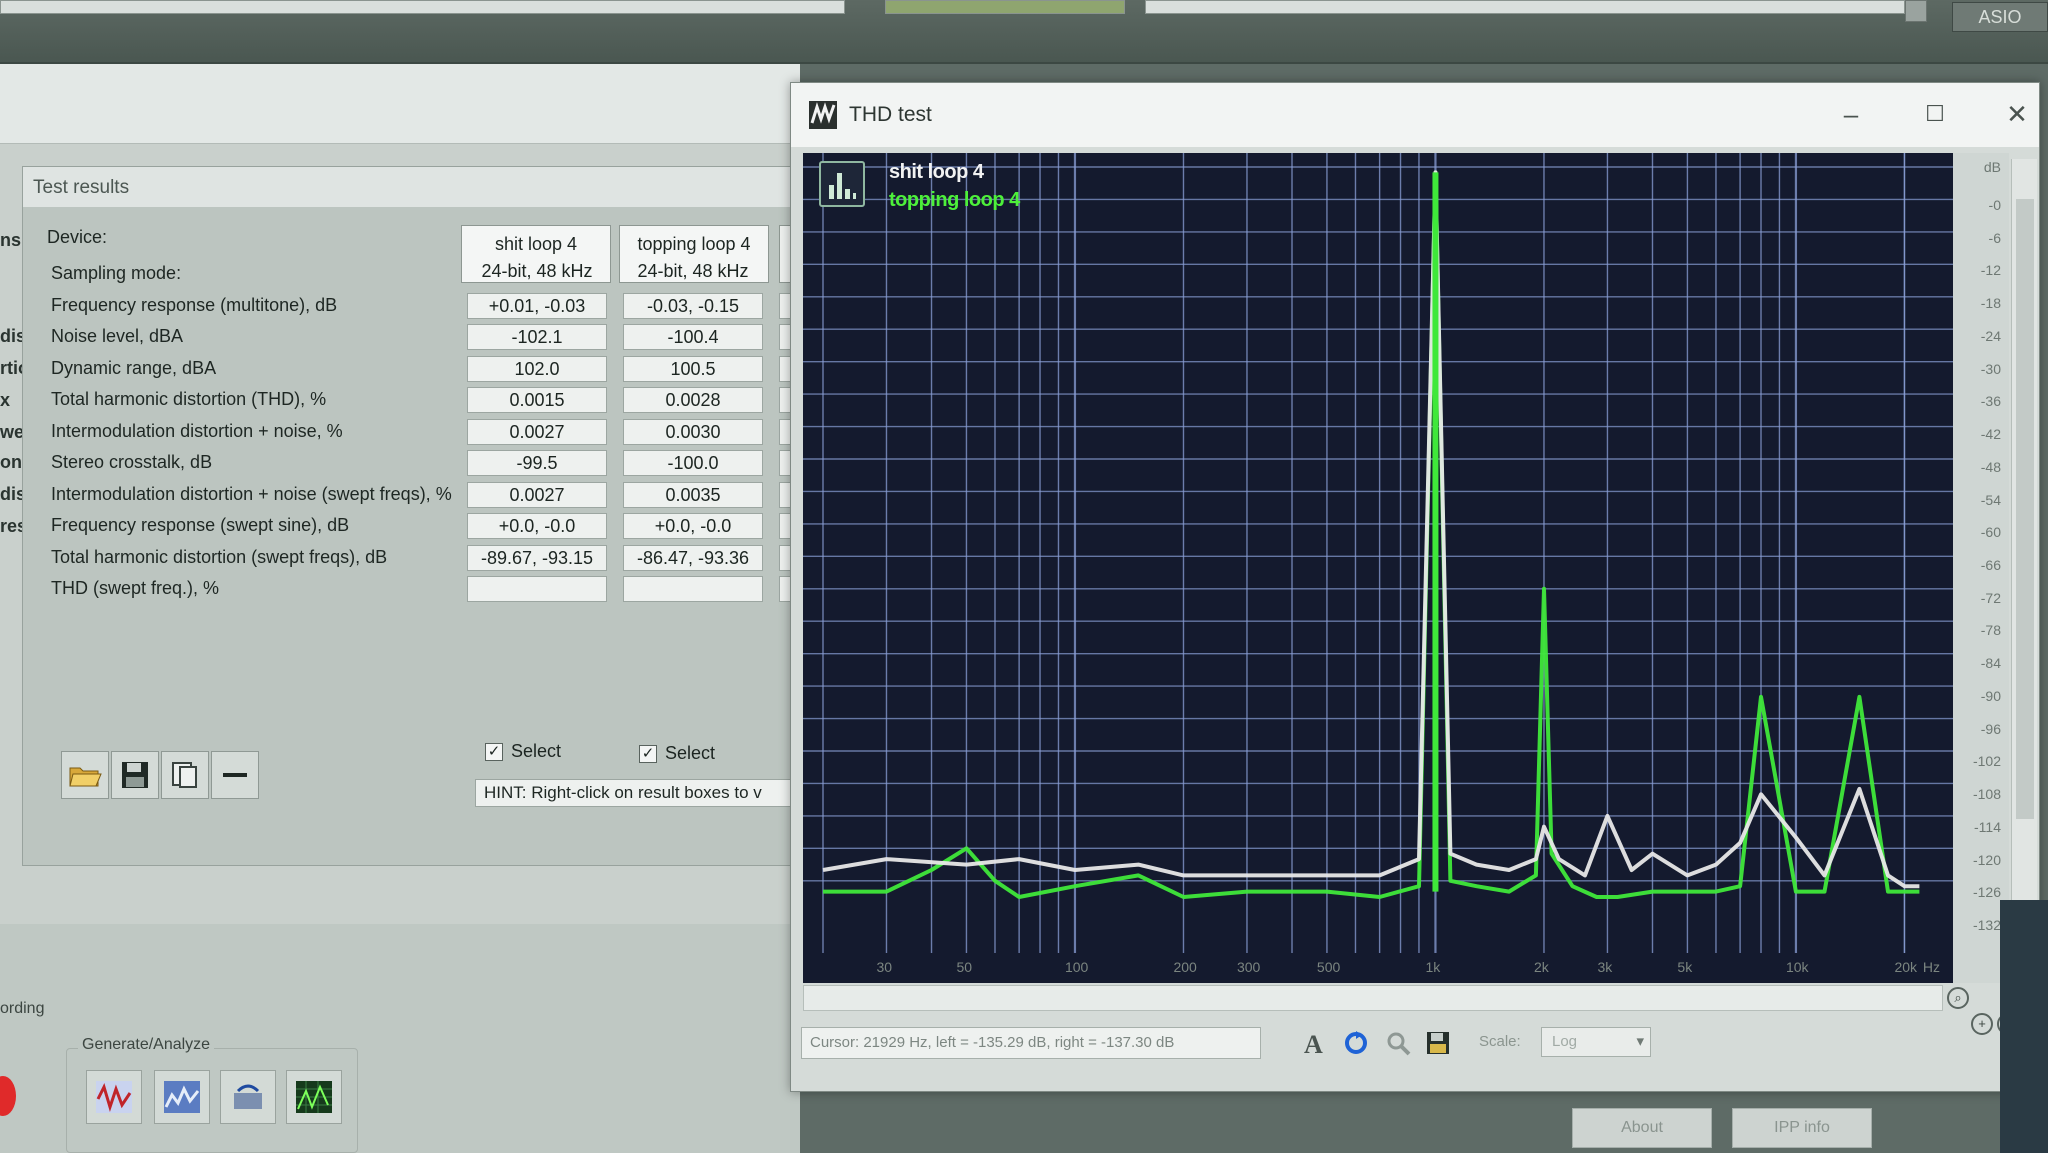  I want to click on horizontal-scrollbar, so click(1373, 998).